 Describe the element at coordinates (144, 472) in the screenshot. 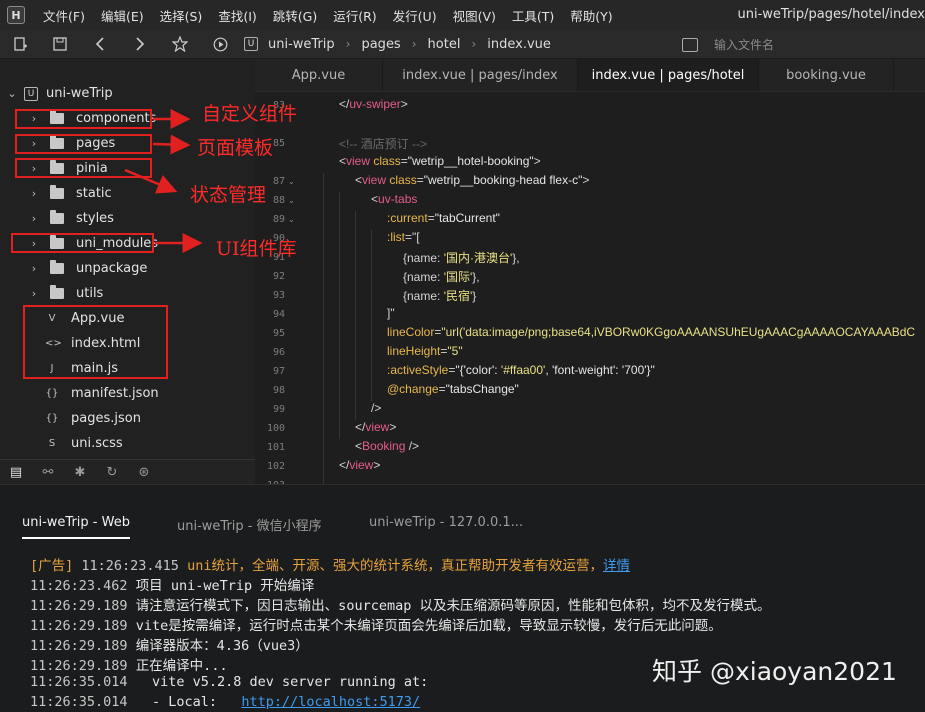

I see `plugin-icon: ⊛` at that location.